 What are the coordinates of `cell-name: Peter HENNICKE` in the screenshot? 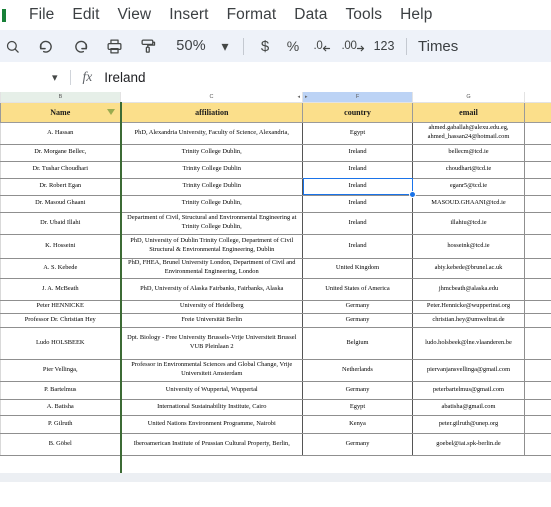 It's located at (61, 306).